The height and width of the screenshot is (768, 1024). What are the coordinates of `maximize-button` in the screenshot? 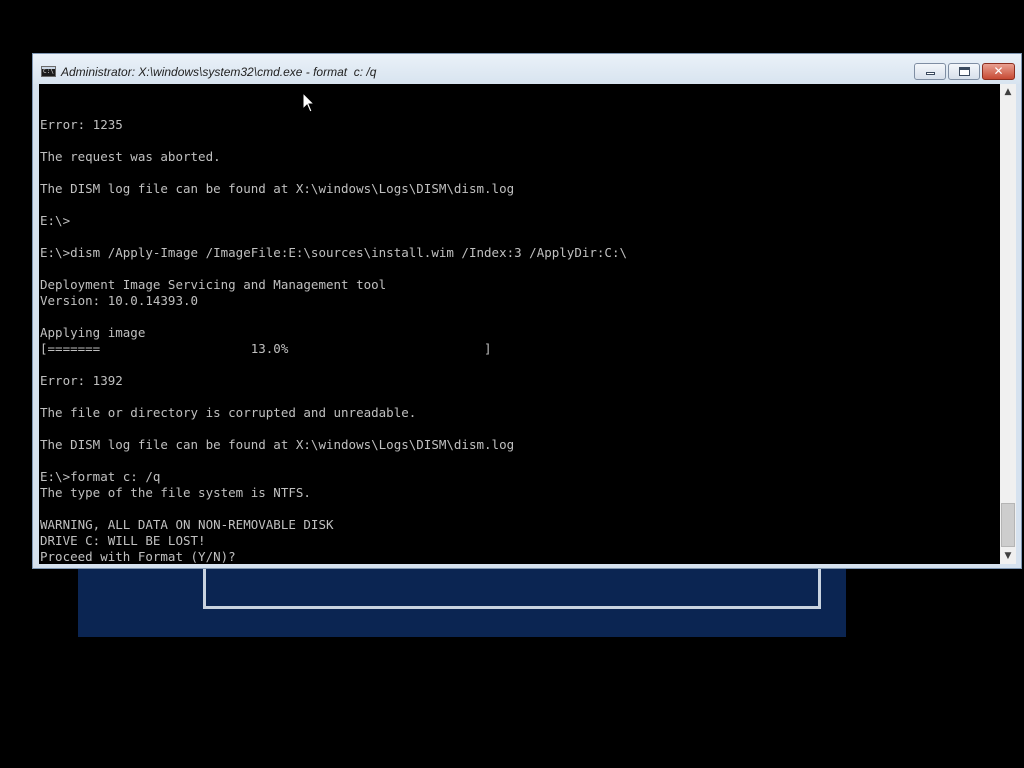 It's located at (964, 71).